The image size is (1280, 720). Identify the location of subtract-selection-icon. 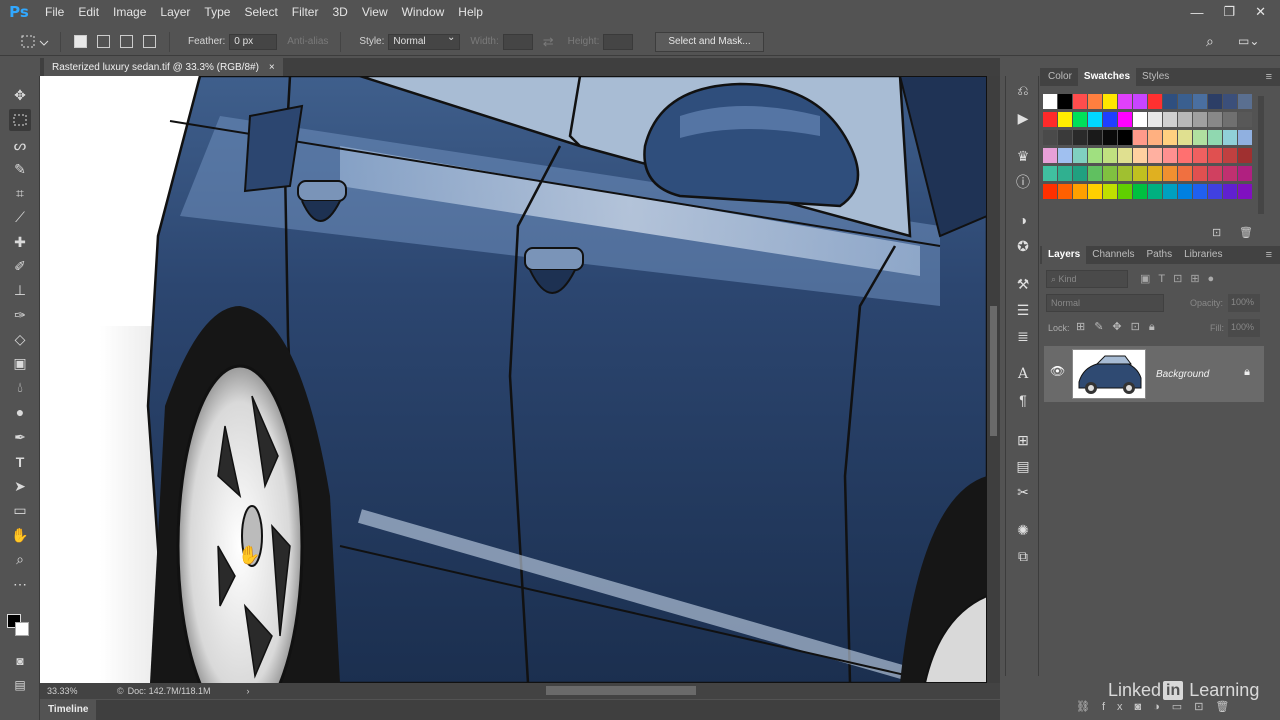
(126, 41).